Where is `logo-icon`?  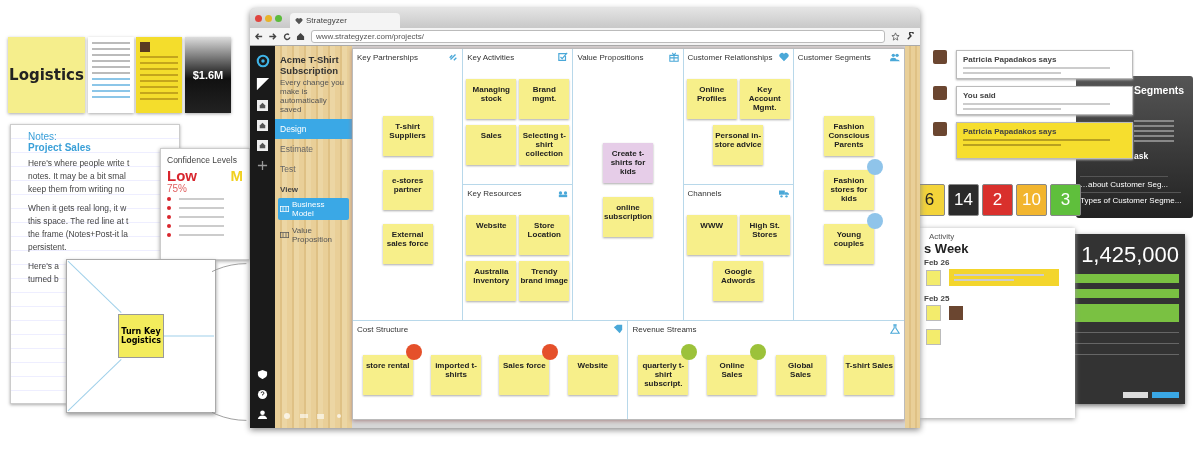 logo-icon is located at coordinates (262, 61).